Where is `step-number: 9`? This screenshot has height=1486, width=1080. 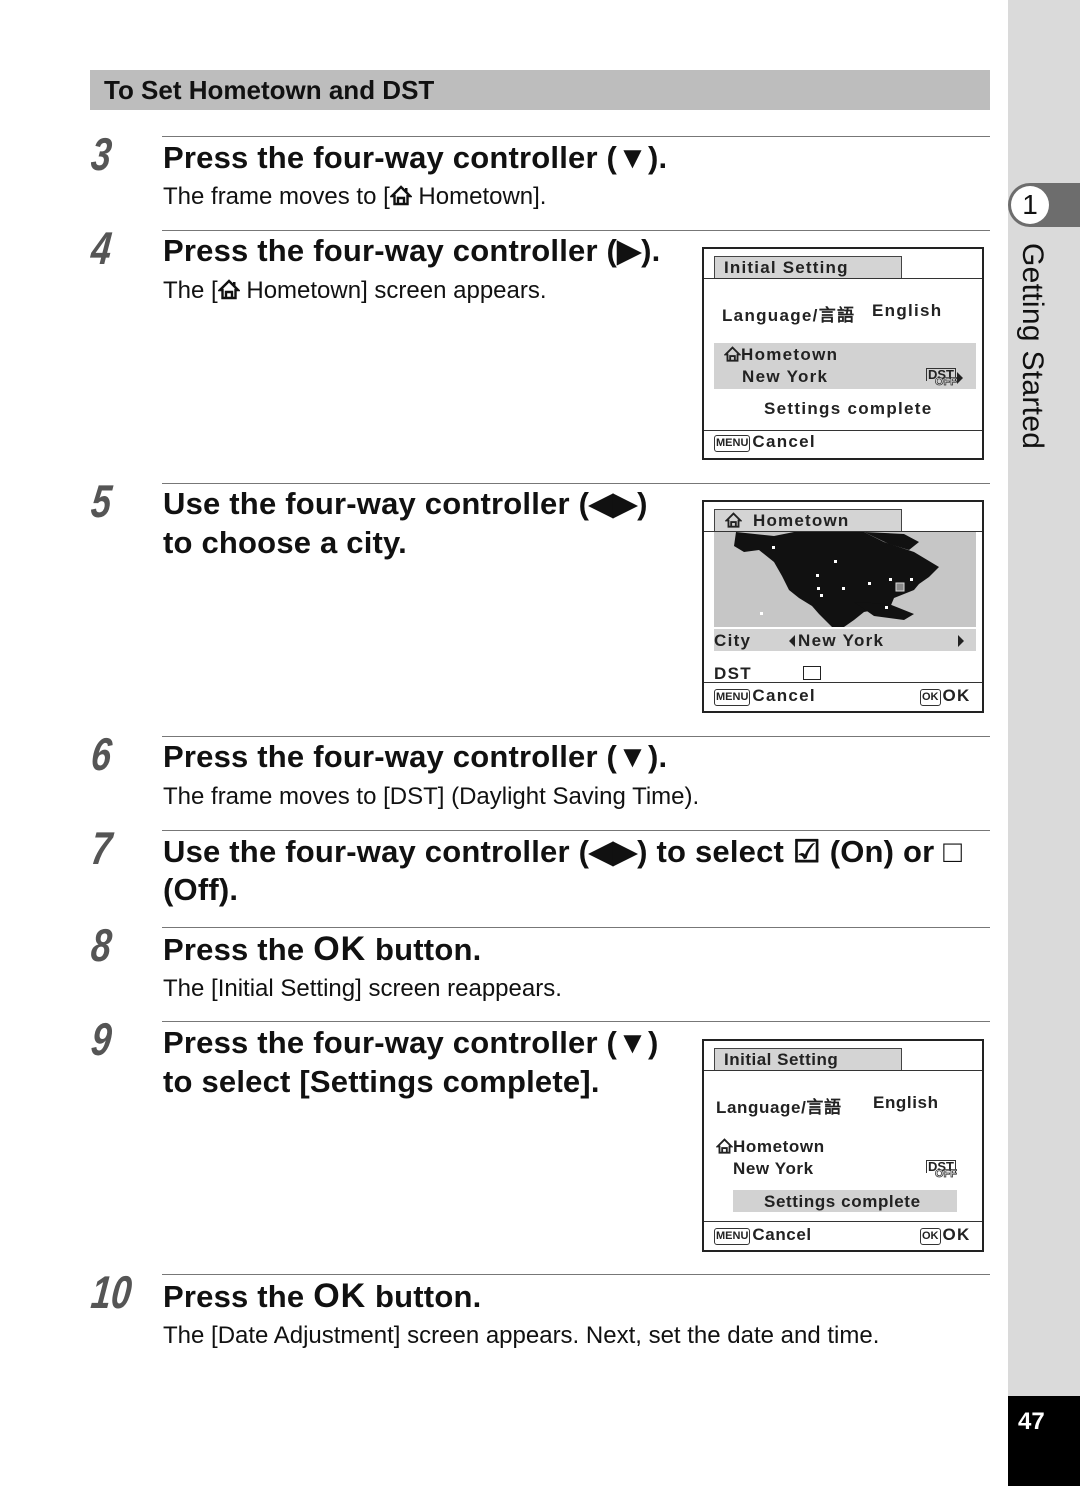
step-number: 9 is located at coordinates (101, 1039).